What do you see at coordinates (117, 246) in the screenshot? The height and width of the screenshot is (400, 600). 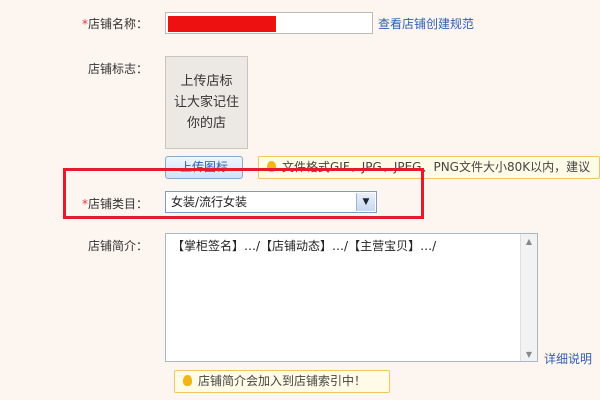 I see `shop-intro-label: 店铺简介：` at bounding box center [117, 246].